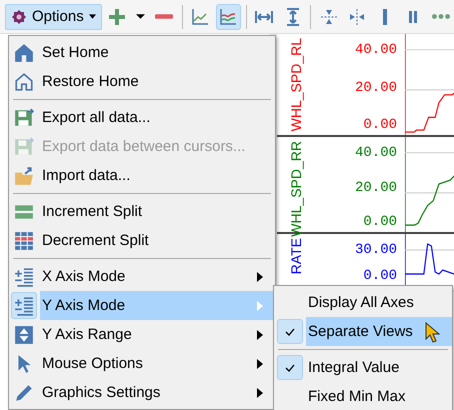  What do you see at coordinates (441, 16) in the screenshot?
I see `more-icon` at bounding box center [441, 16].